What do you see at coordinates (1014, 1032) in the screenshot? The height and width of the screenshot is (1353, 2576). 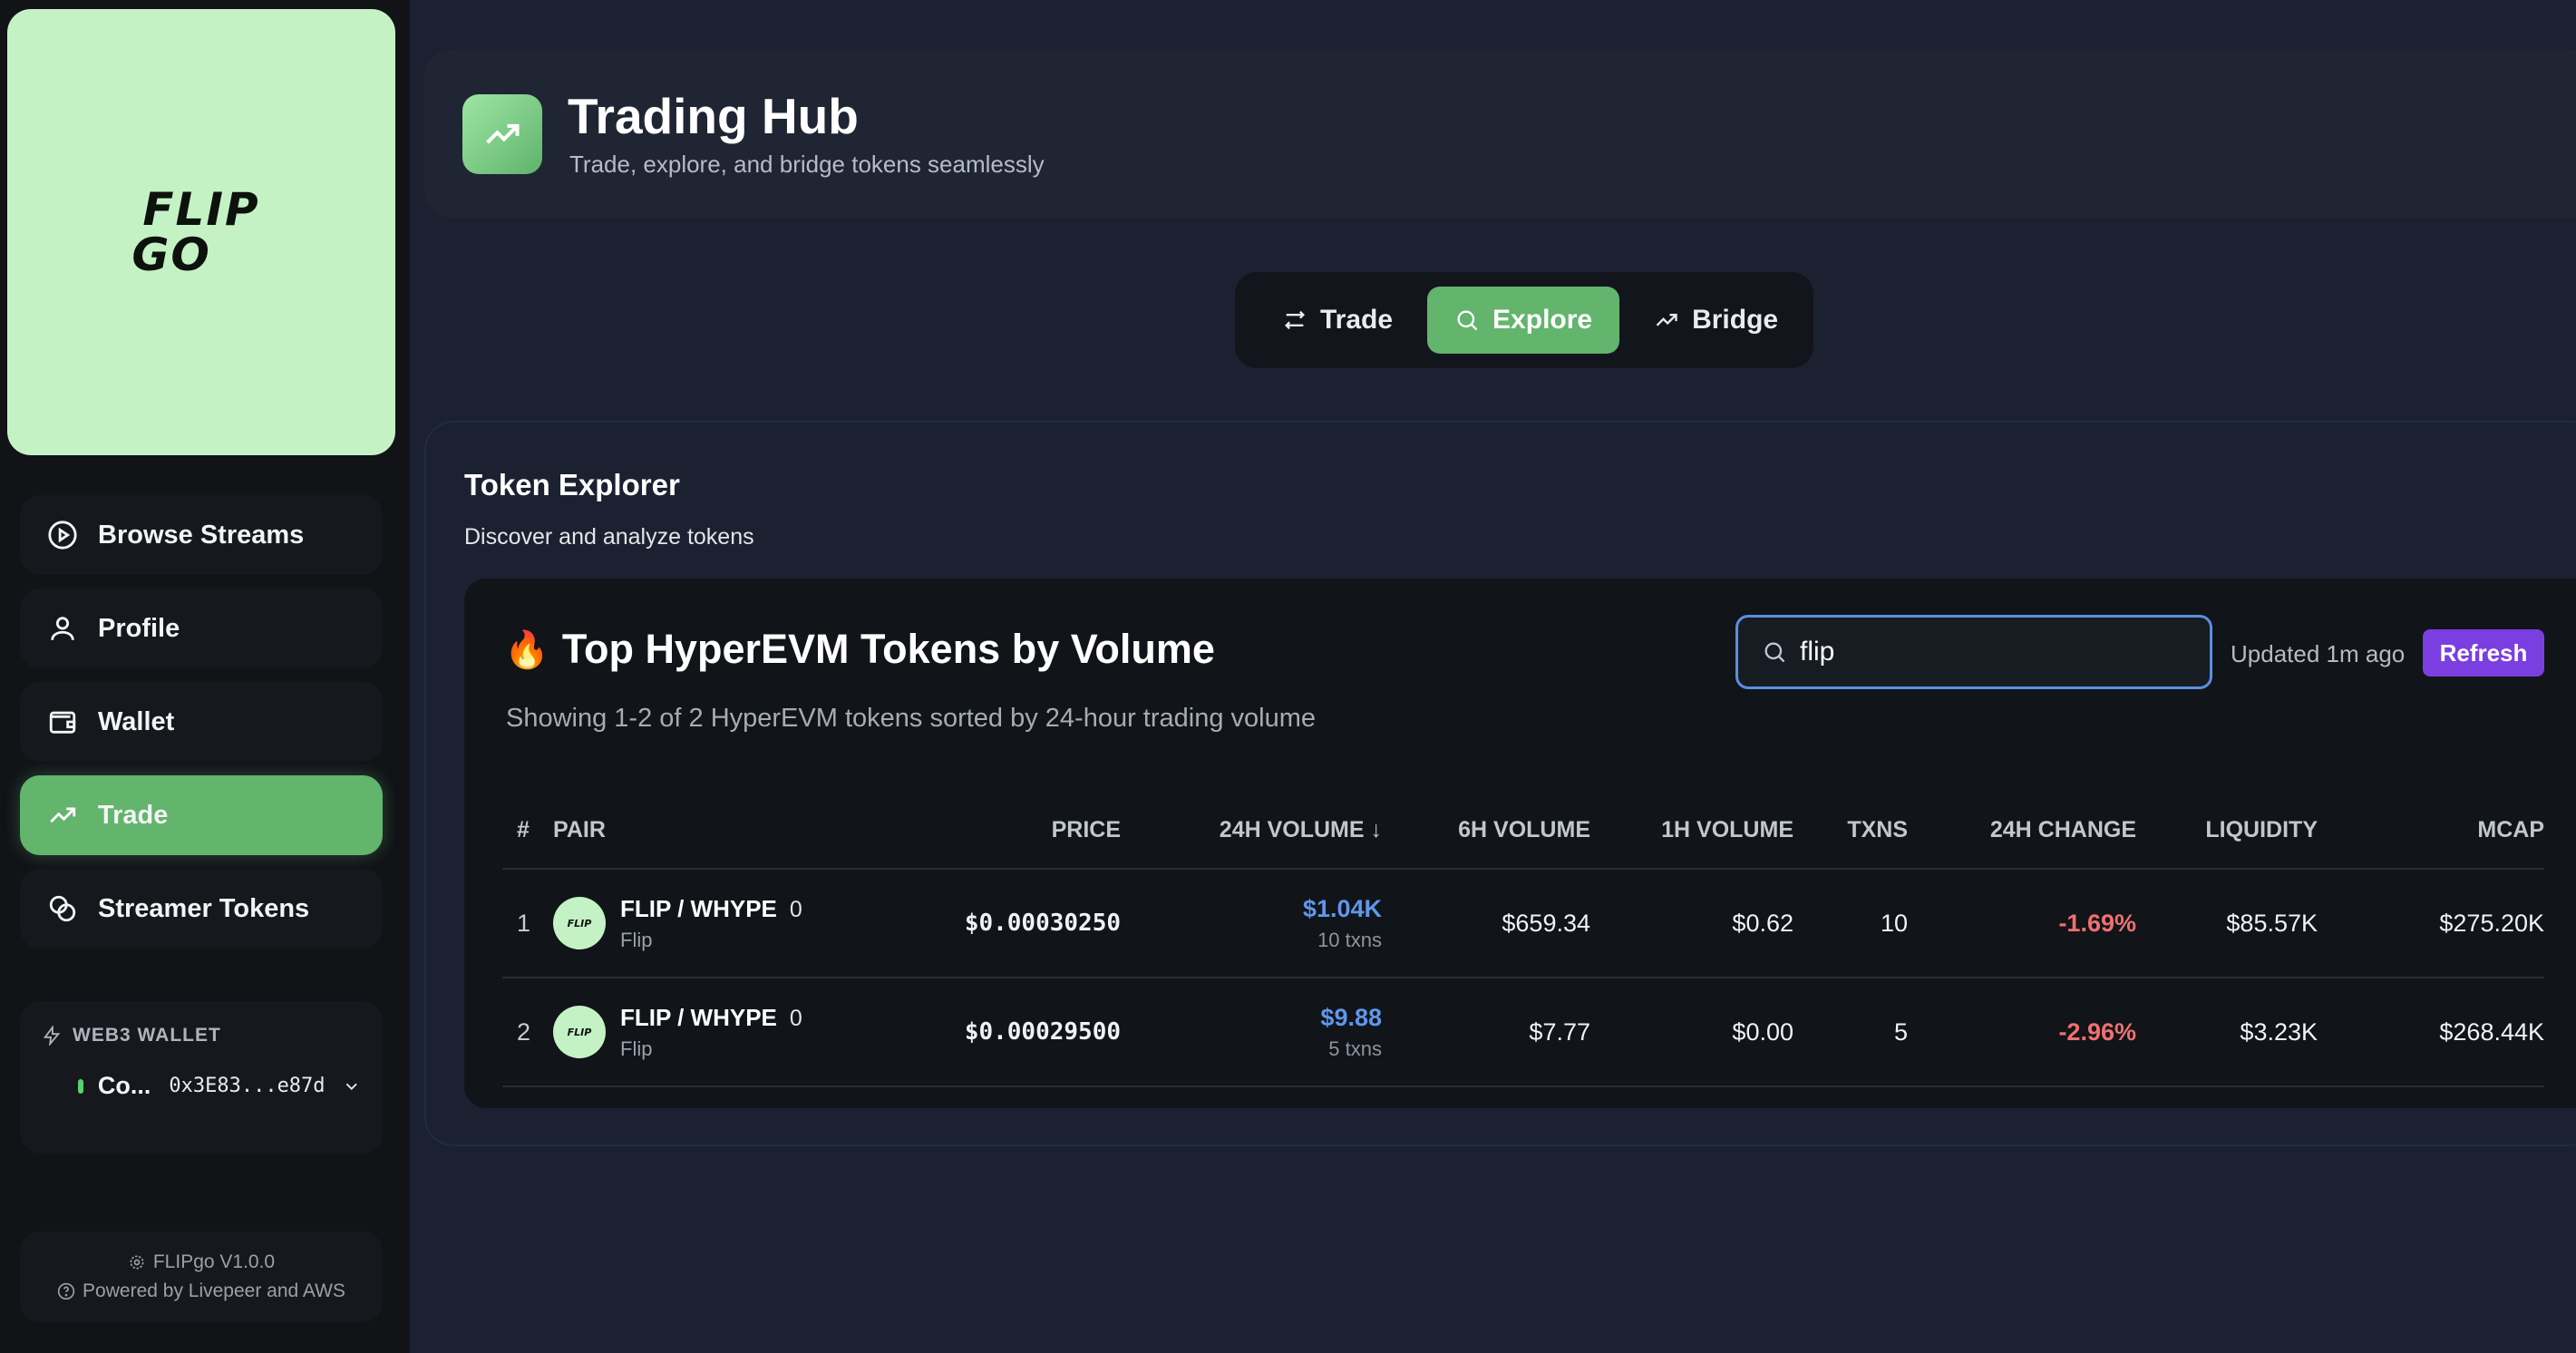 I see `price: $0.00029500` at bounding box center [1014, 1032].